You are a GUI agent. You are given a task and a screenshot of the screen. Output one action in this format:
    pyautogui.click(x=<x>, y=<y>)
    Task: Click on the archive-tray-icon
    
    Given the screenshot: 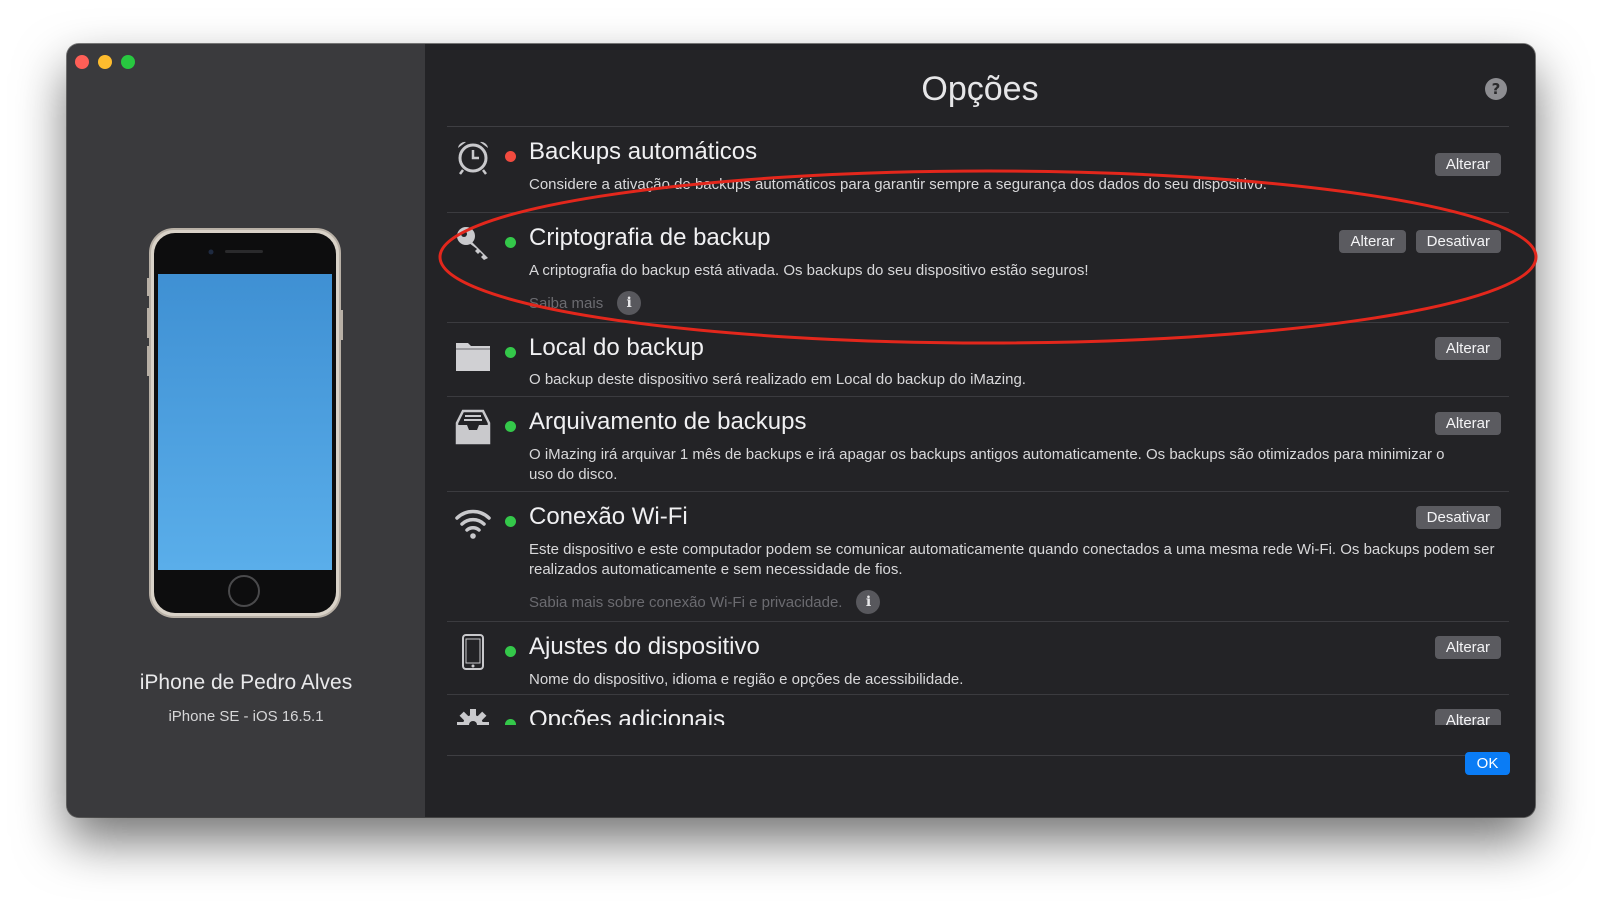 What is the action you would take?
    pyautogui.click(x=473, y=427)
    